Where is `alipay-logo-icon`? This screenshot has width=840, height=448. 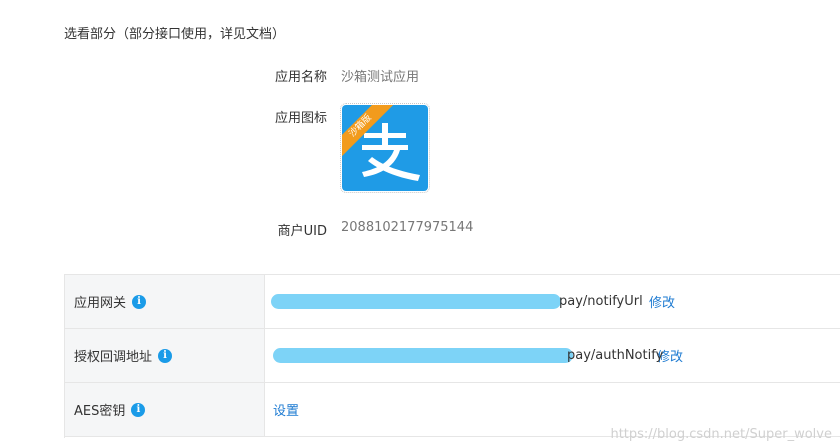
alipay-logo-icon is located at coordinates (391, 152).